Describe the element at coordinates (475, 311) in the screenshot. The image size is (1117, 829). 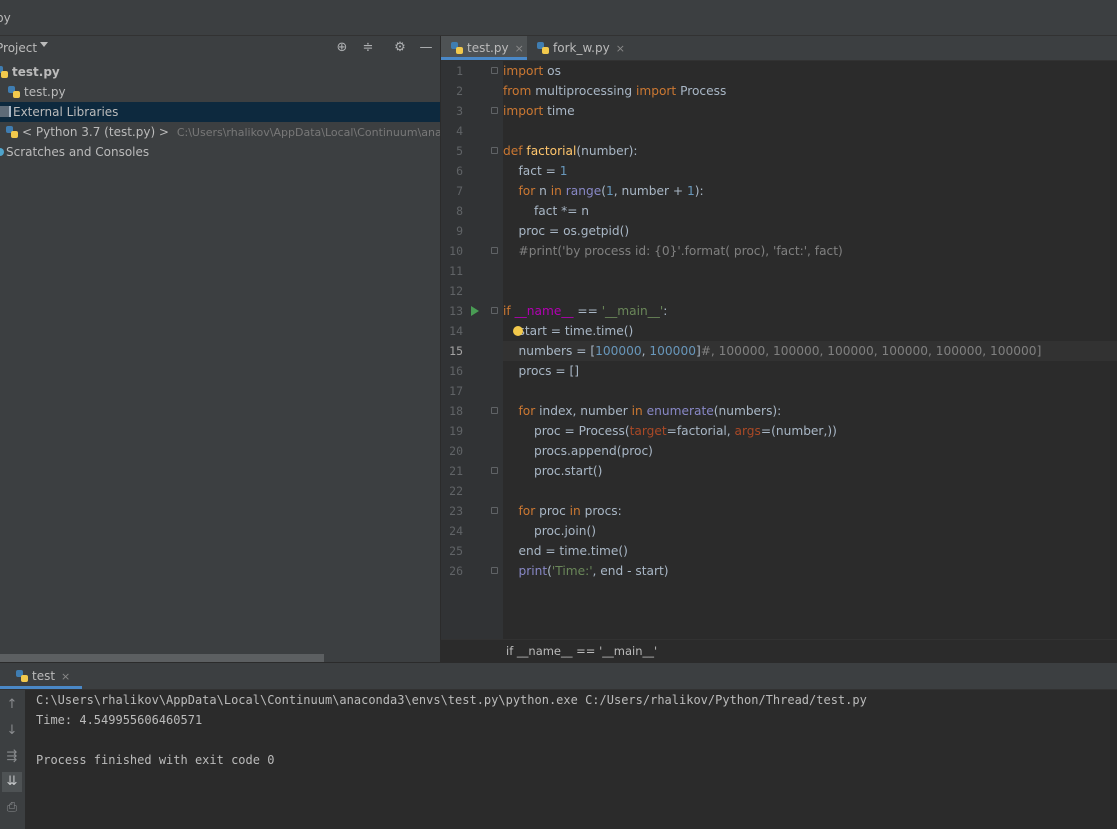
I see `run-gutter-icon` at that location.